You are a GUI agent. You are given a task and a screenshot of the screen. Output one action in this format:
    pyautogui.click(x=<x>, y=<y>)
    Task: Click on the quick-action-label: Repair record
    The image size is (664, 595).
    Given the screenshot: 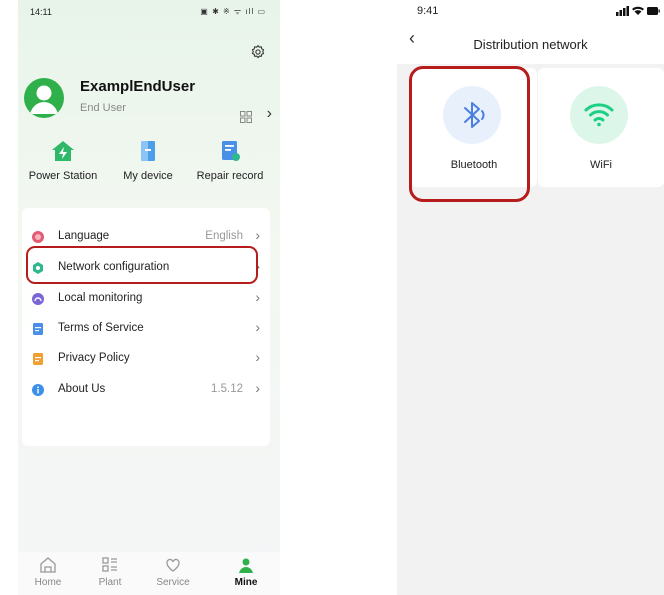 What is the action you would take?
    pyautogui.click(x=230, y=176)
    